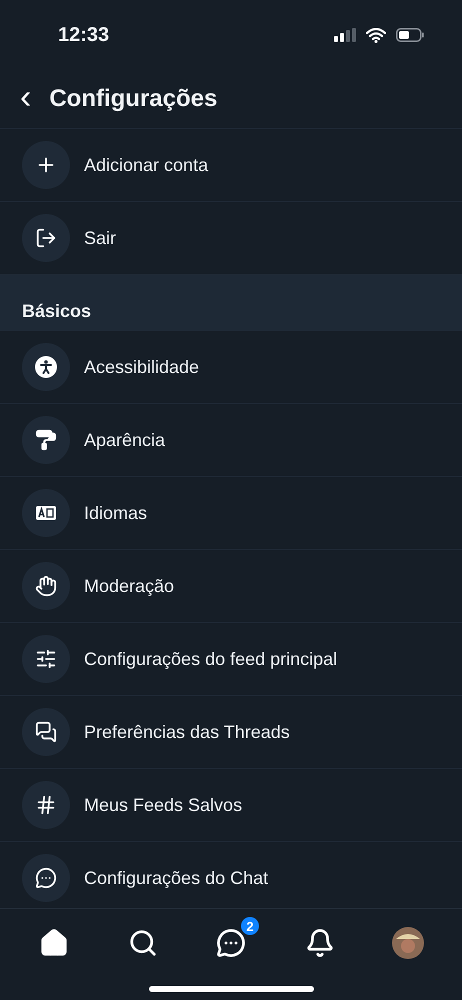  I want to click on battery-icon, so click(410, 35).